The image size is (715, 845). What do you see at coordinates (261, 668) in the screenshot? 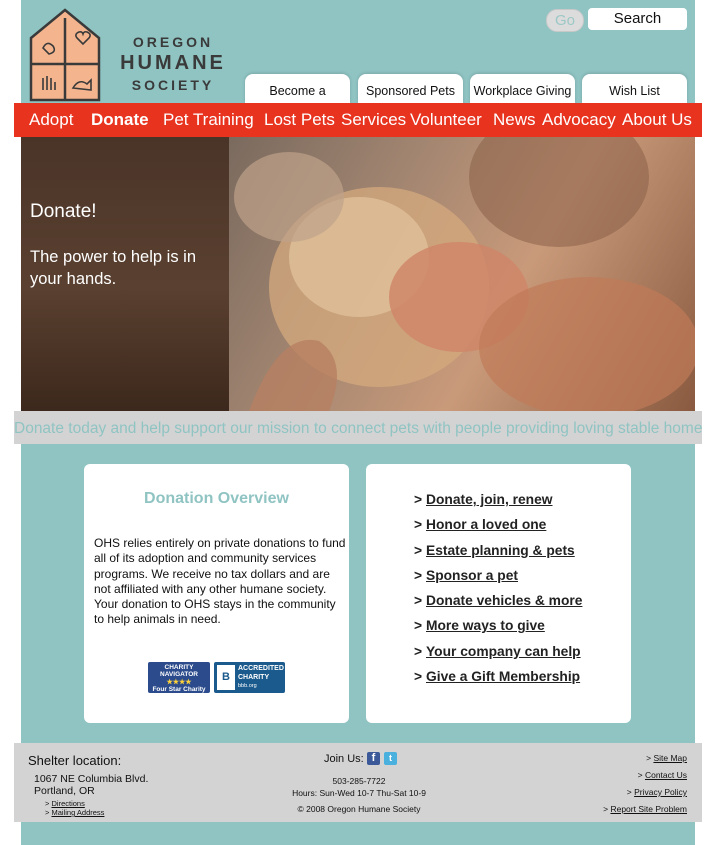
I see `bbb-line-1: ACCREDITED` at bounding box center [261, 668].